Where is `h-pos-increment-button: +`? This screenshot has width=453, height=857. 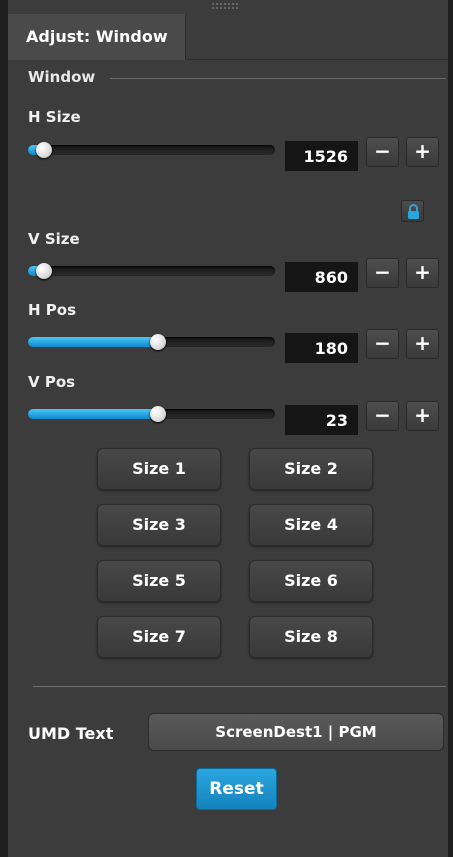 h-pos-increment-button: + is located at coordinates (422, 344).